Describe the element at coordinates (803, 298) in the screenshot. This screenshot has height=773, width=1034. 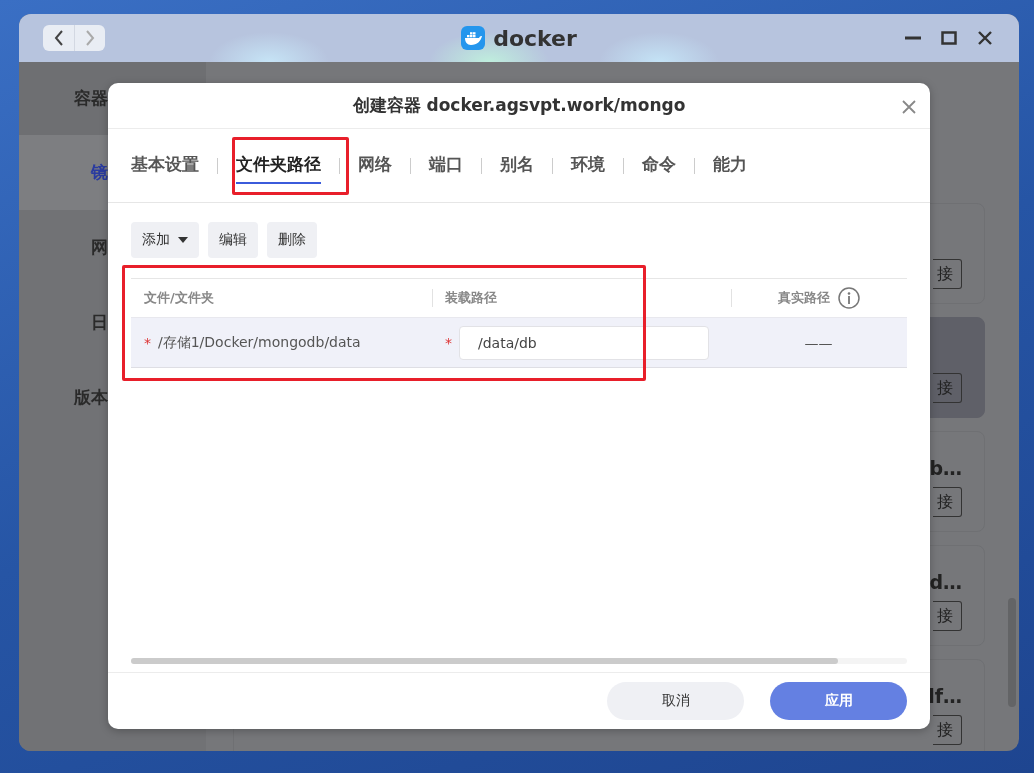
I see `column-header: 真实路径` at that location.